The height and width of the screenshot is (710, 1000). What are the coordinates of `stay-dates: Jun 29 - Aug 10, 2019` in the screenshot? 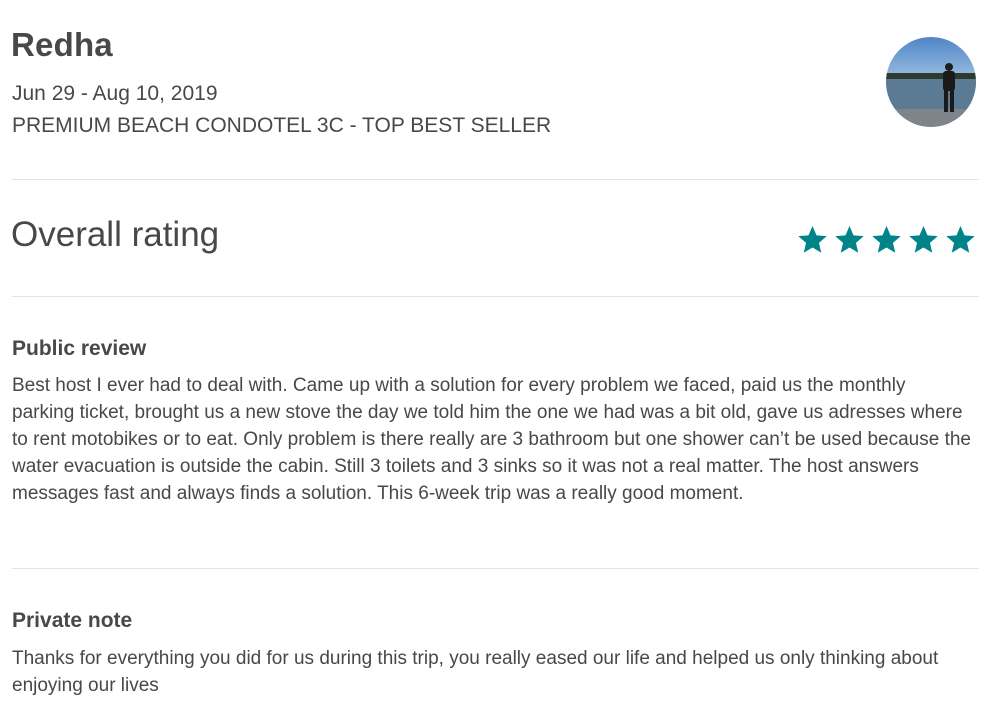 It's located at (115, 93).